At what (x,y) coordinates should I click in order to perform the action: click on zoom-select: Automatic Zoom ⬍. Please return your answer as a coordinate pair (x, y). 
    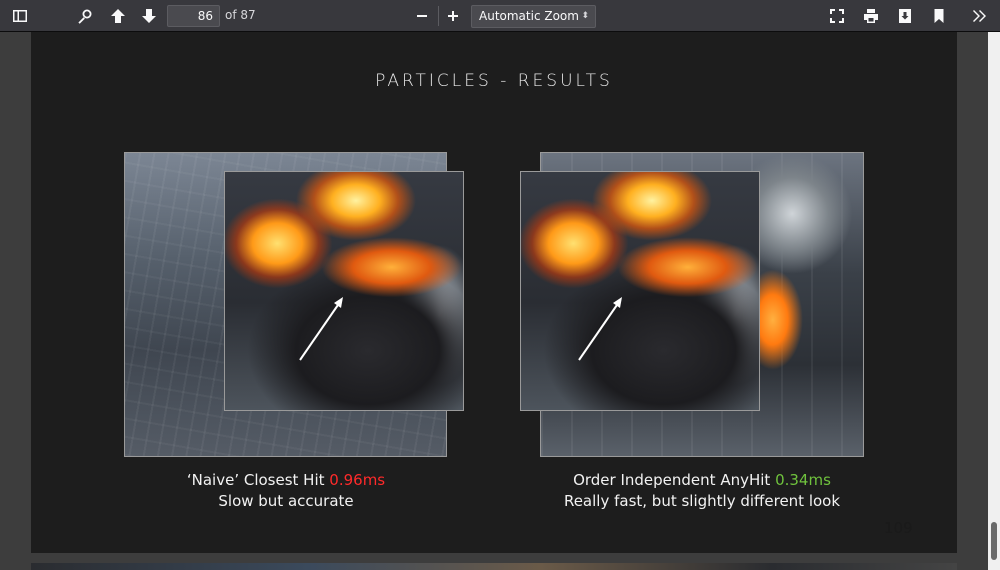
    Looking at the image, I should click on (533, 16).